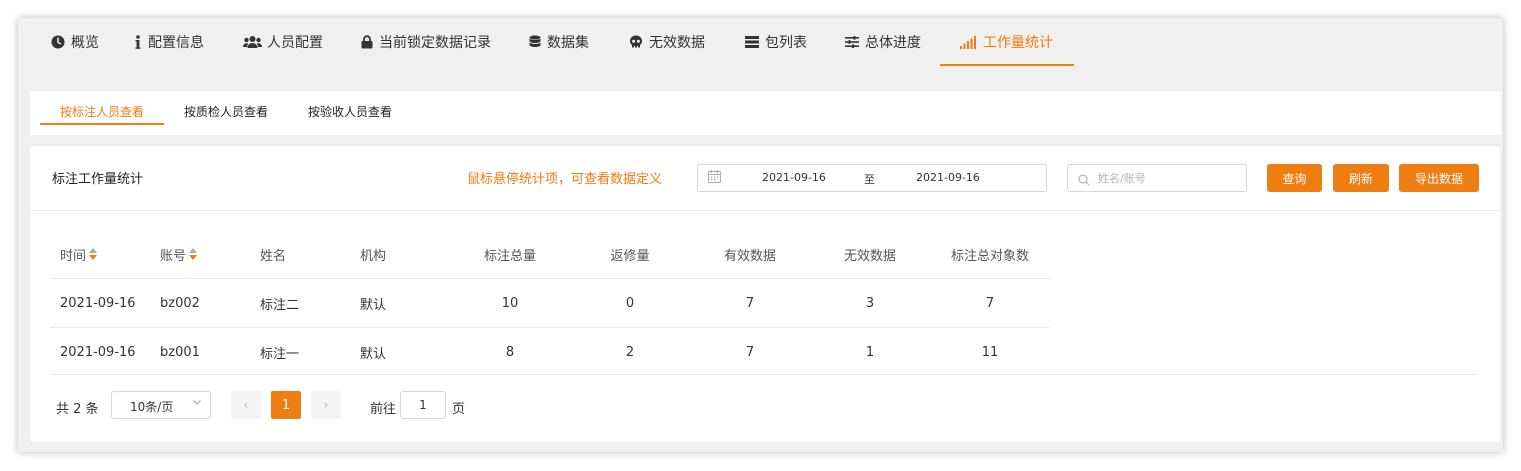 Image resolution: width=1521 pixels, height=471 pixels. I want to click on tab-label: 无效数据, so click(677, 43).